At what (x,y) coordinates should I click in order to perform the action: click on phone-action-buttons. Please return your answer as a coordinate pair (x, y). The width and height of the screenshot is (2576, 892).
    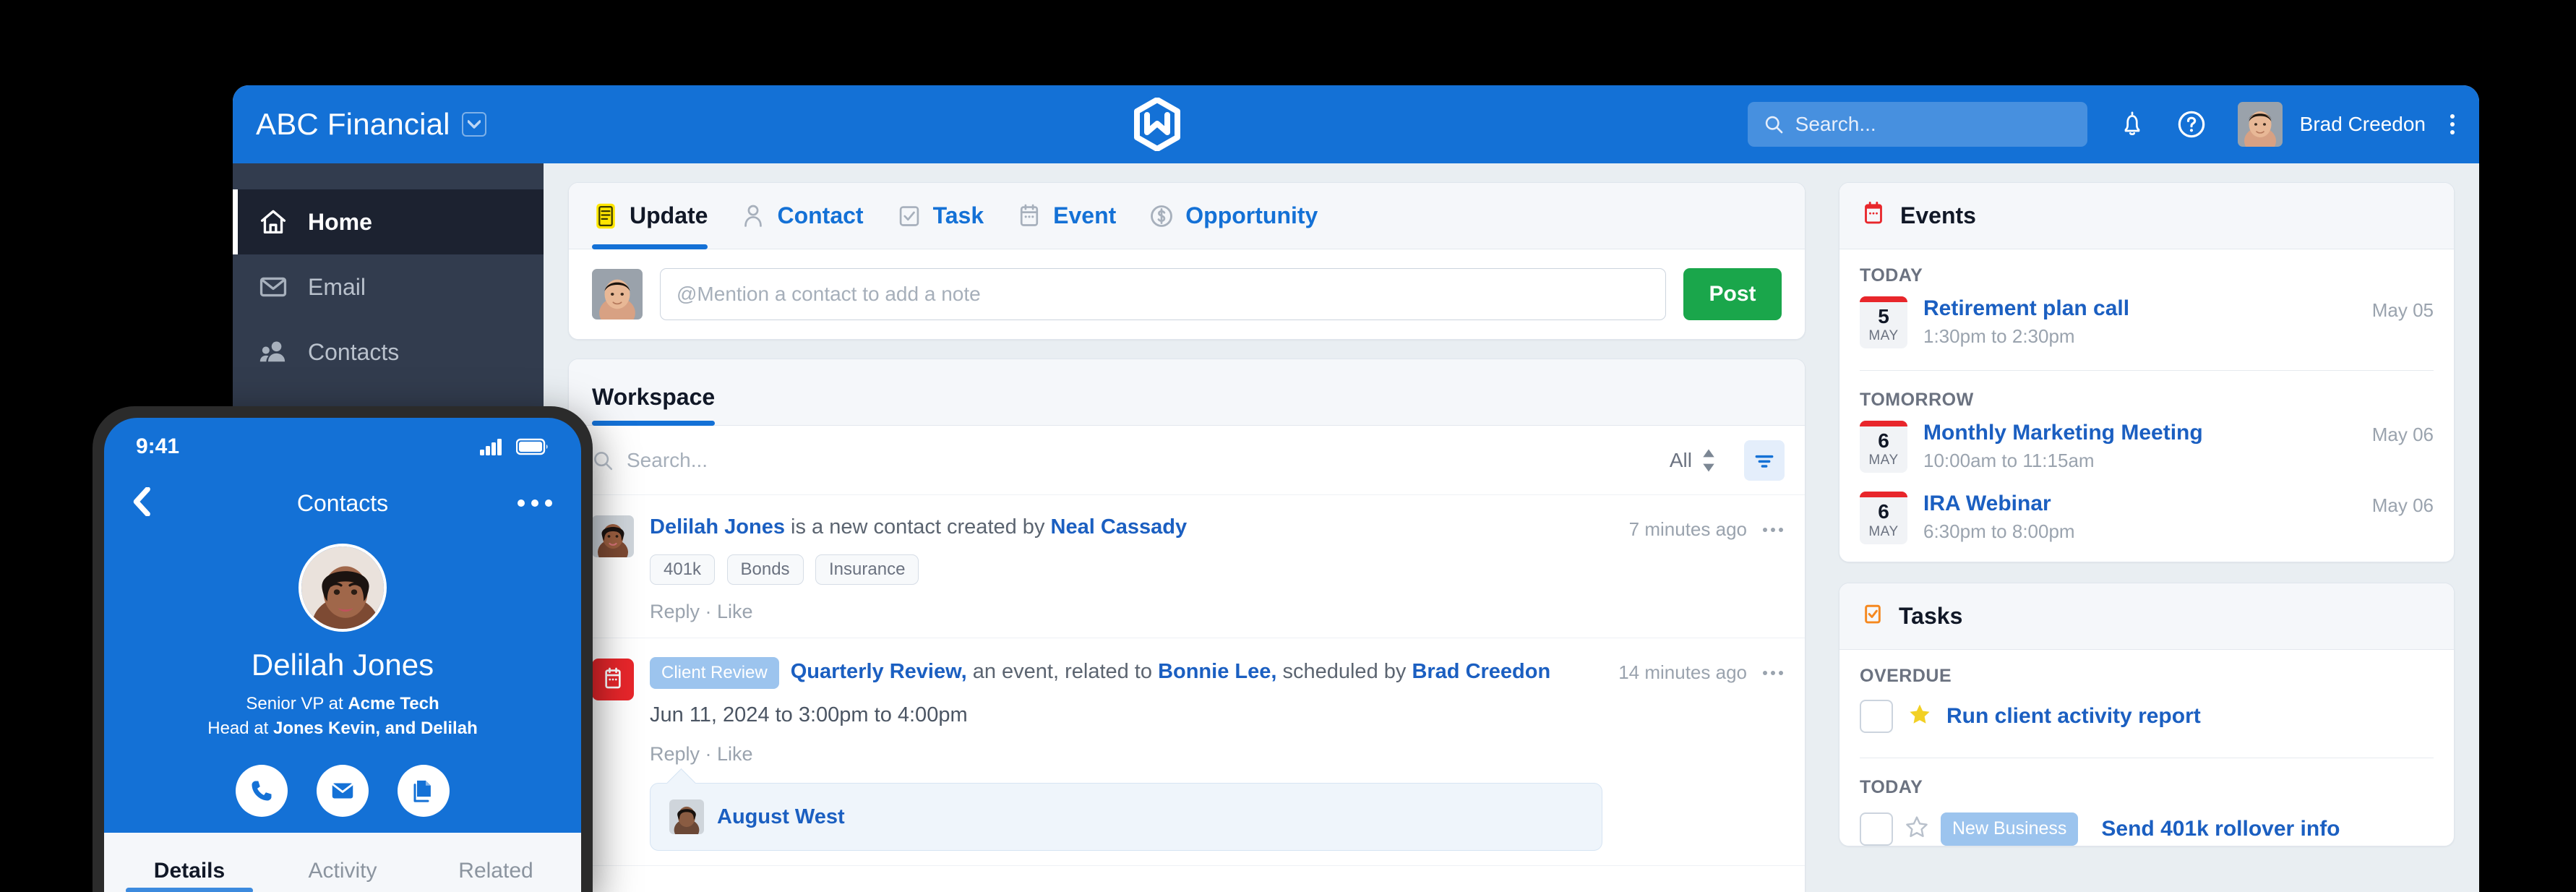
    Looking at the image, I should click on (343, 791).